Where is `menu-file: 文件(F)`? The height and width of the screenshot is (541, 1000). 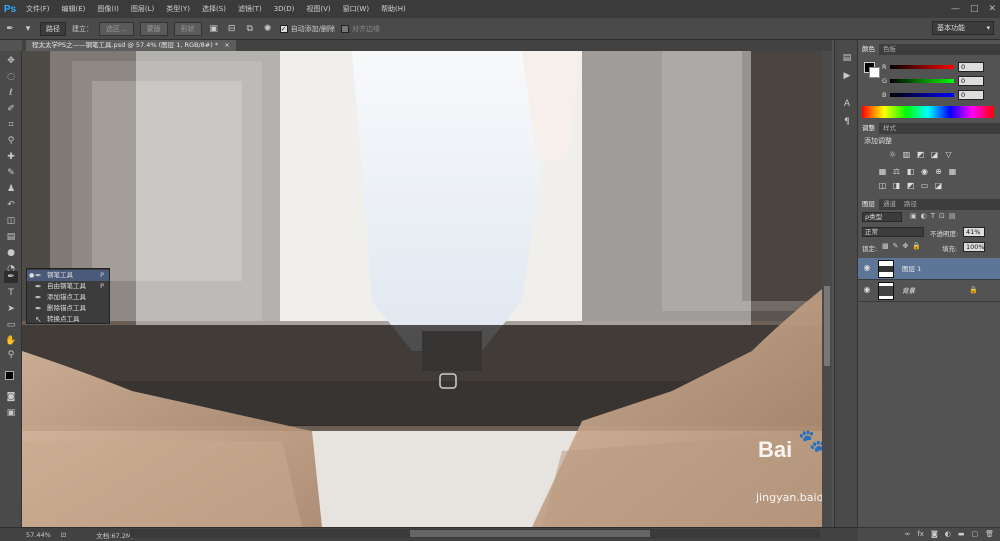 menu-file: 文件(F) is located at coordinates (38, 9).